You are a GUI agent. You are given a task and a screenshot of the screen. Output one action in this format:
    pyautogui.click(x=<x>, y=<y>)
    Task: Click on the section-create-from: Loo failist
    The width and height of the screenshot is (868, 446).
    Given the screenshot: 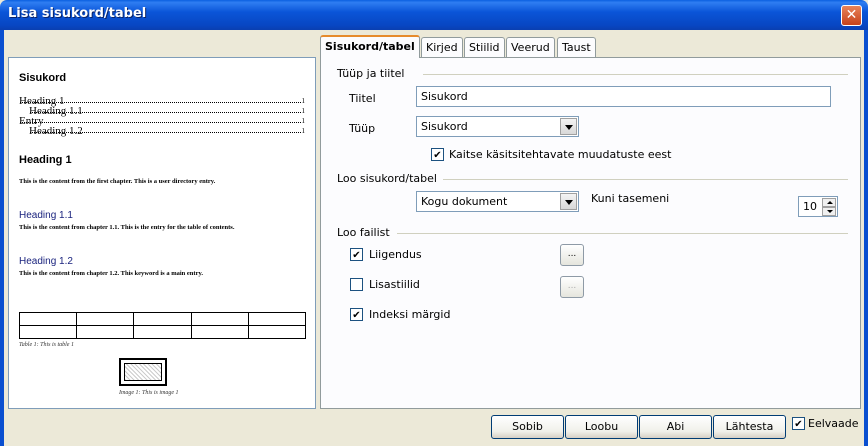 What is the action you would take?
    pyautogui.click(x=363, y=232)
    